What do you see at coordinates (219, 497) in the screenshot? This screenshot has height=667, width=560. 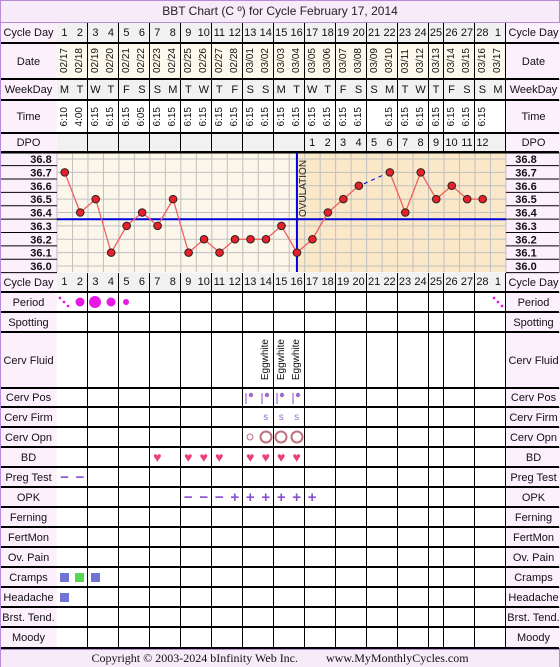 I see `cell-opk: −` at bounding box center [219, 497].